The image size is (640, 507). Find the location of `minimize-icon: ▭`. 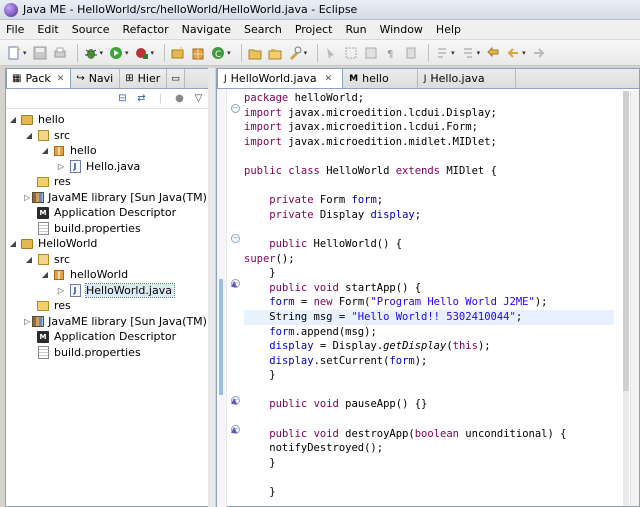

minimize-icon: ▭ is located at coordinates (175, 79).